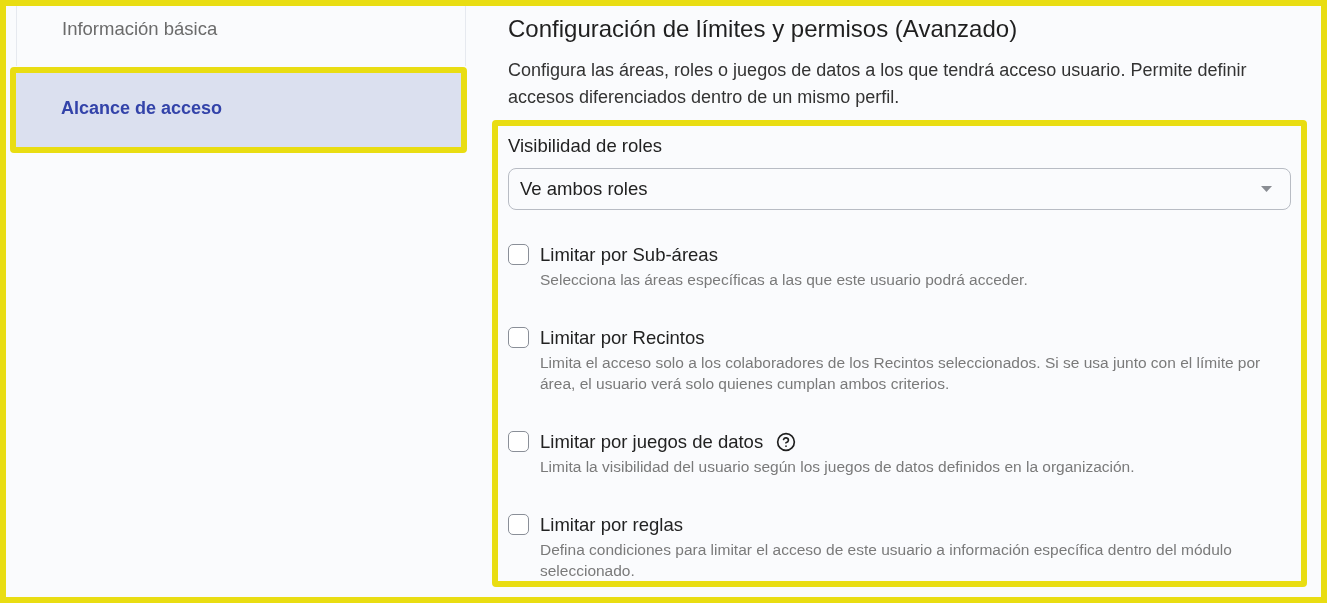 Image resolution: width=1327 pixels, height=603 pixels. Describe the element at coordinates (838, 467) in the screenshot. I see `option-description: Limita la visibilidad del usuario según los juegos de datos definidos en la organización.` at that location.